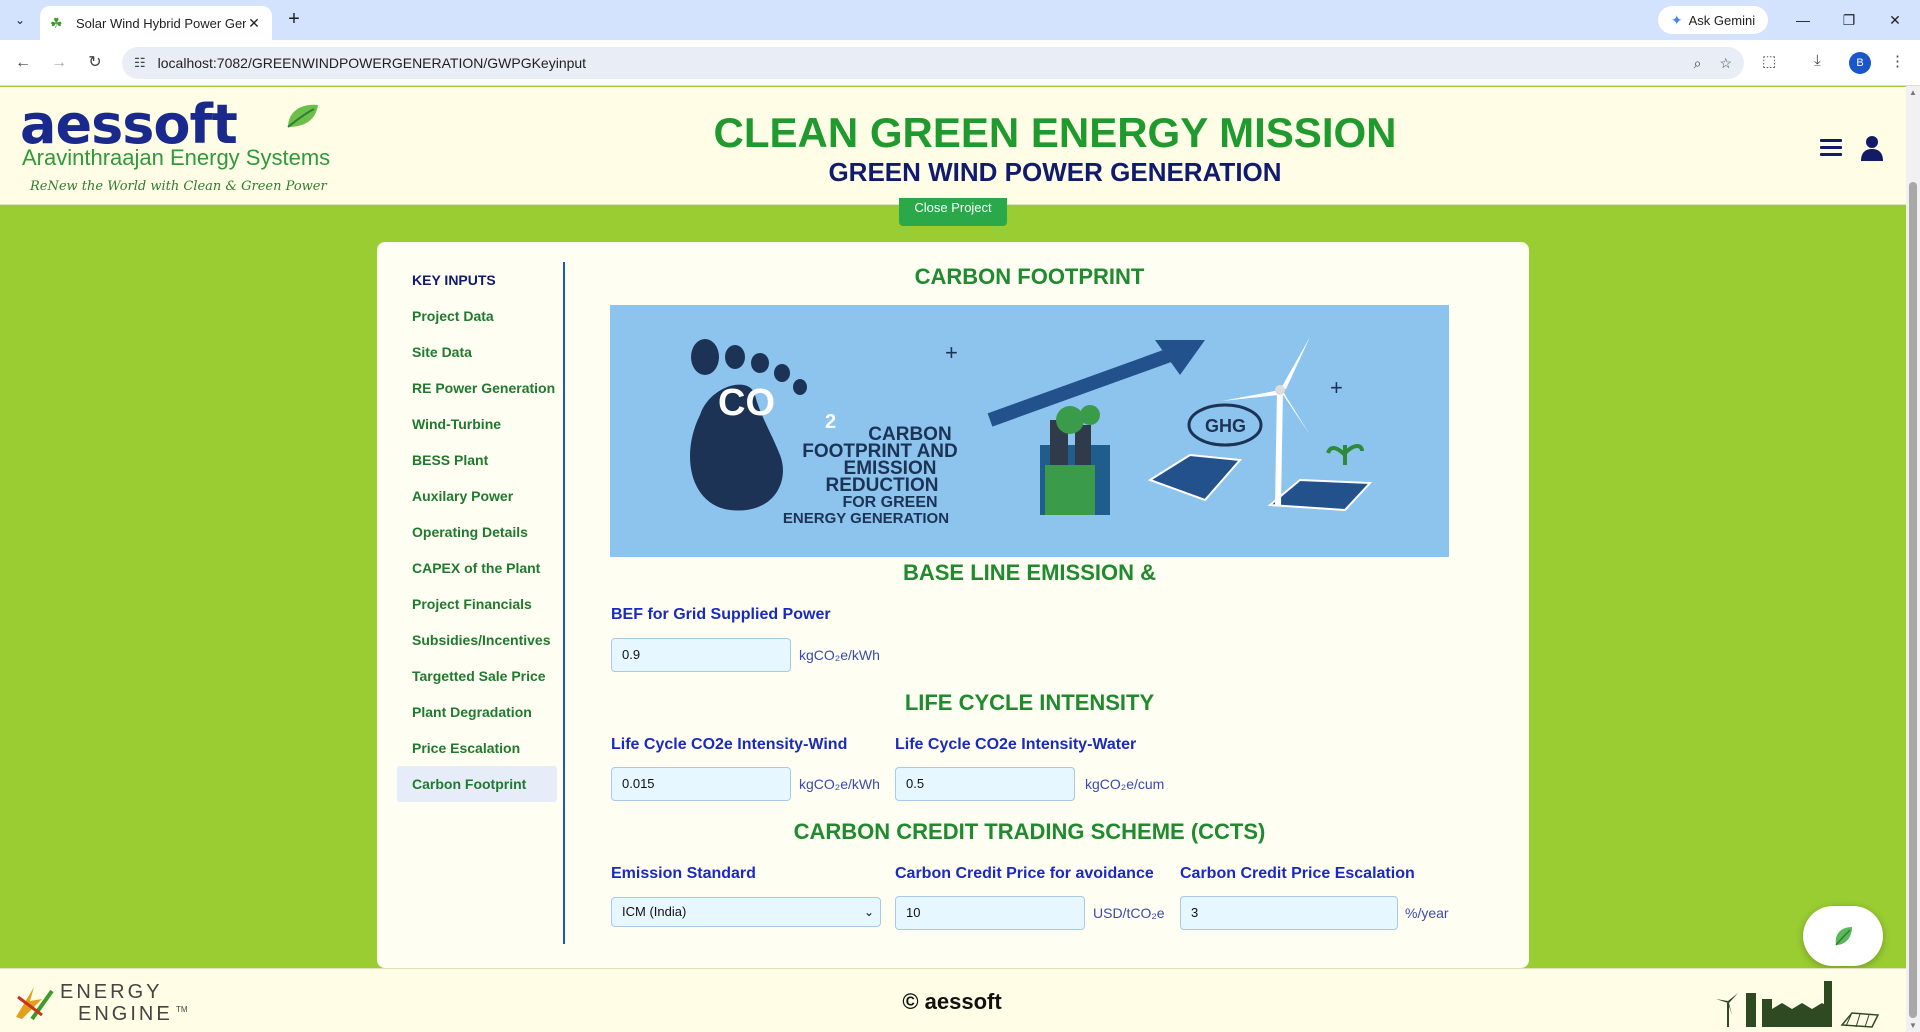  Describe the element at coordinates (1125, 784) in the screenshot. I see `lifecycle-water-unit: kgCO₂e/cum` at that location.